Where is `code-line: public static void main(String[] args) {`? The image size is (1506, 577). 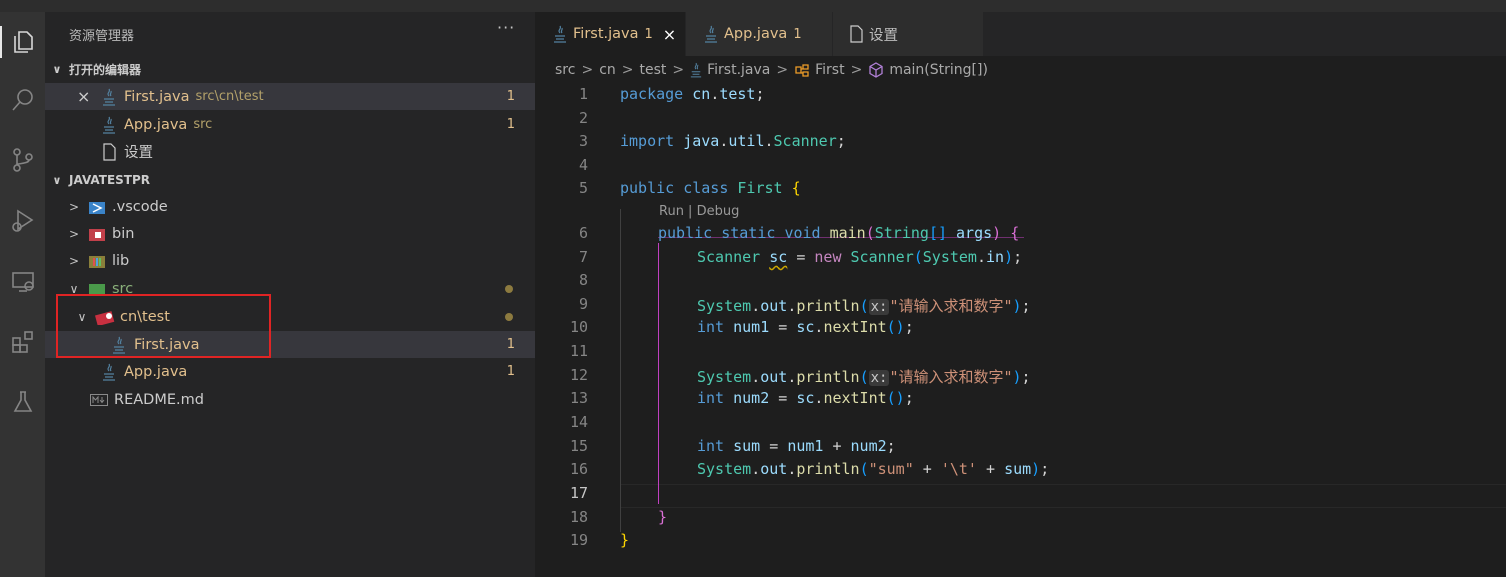
code-line: public static void main(String[] args) { is located at coordinates (839, 233).